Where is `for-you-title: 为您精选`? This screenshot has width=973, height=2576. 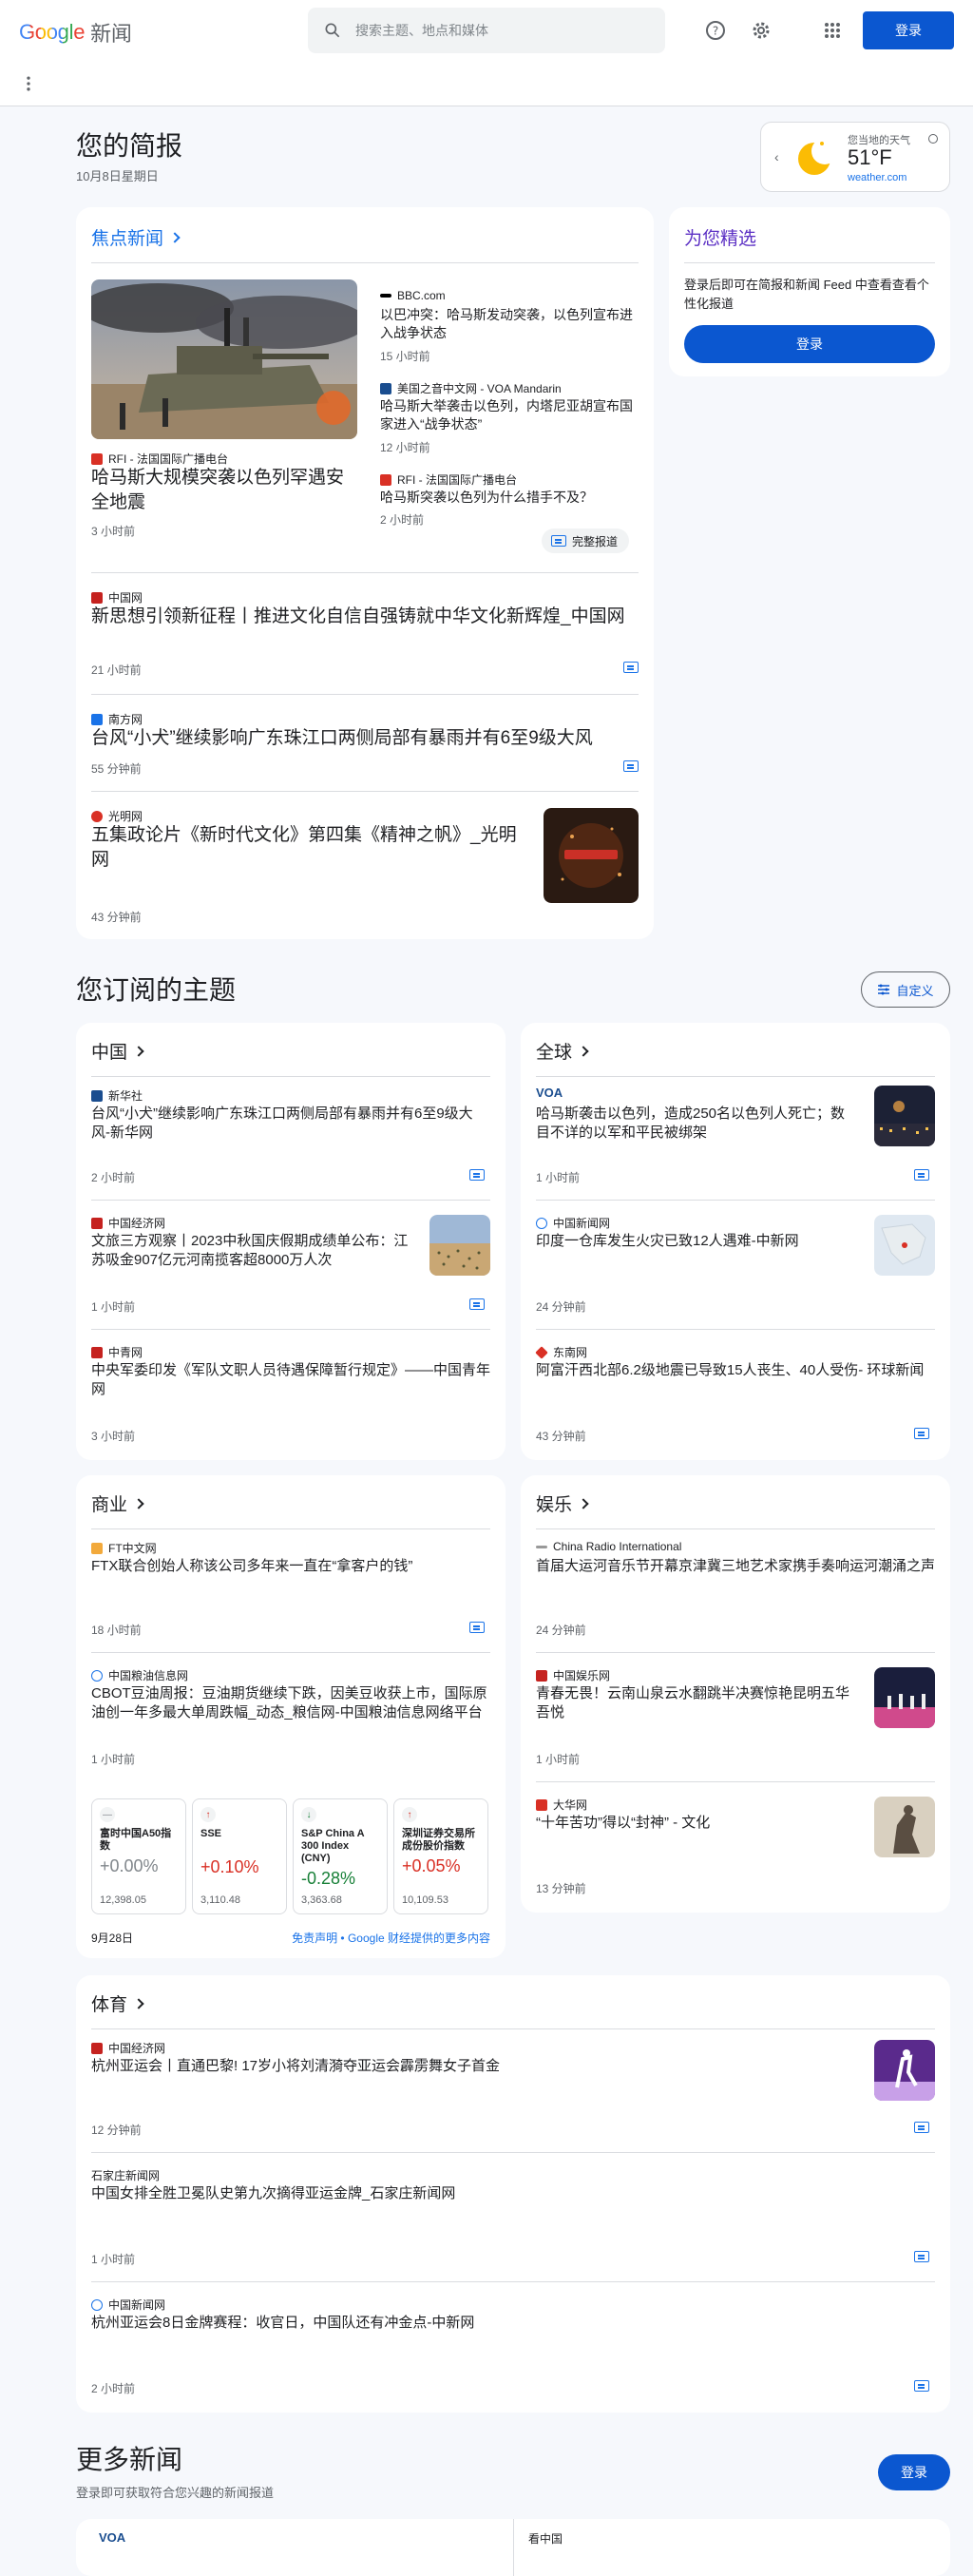 for-you-title: 为您精选 is located at coordinates (720, 239).